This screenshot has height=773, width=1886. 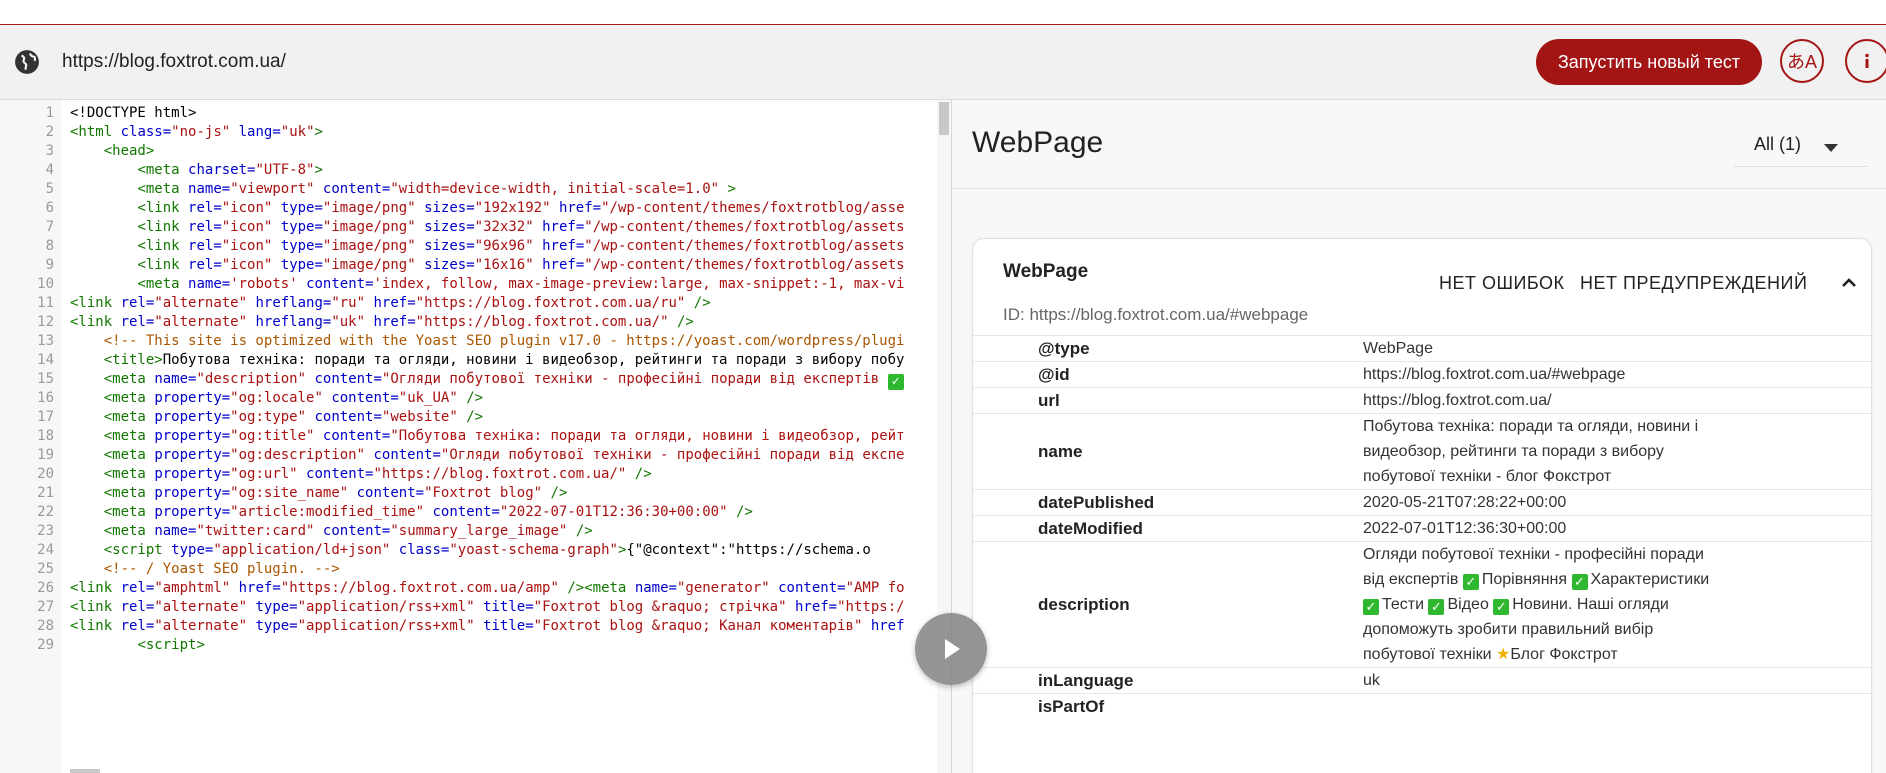 I want to click on property-key: datePublished, so click(x=1096, y=502).